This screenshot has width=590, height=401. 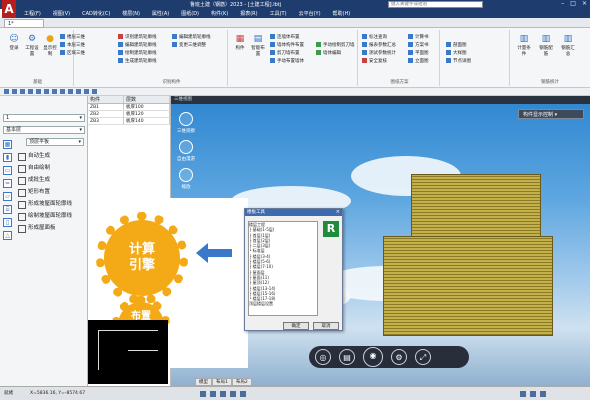 What do you see at coordinates (7, 144) in the screenshot?
I see `grid-icon: ▦` at bounding box center [7, 144].